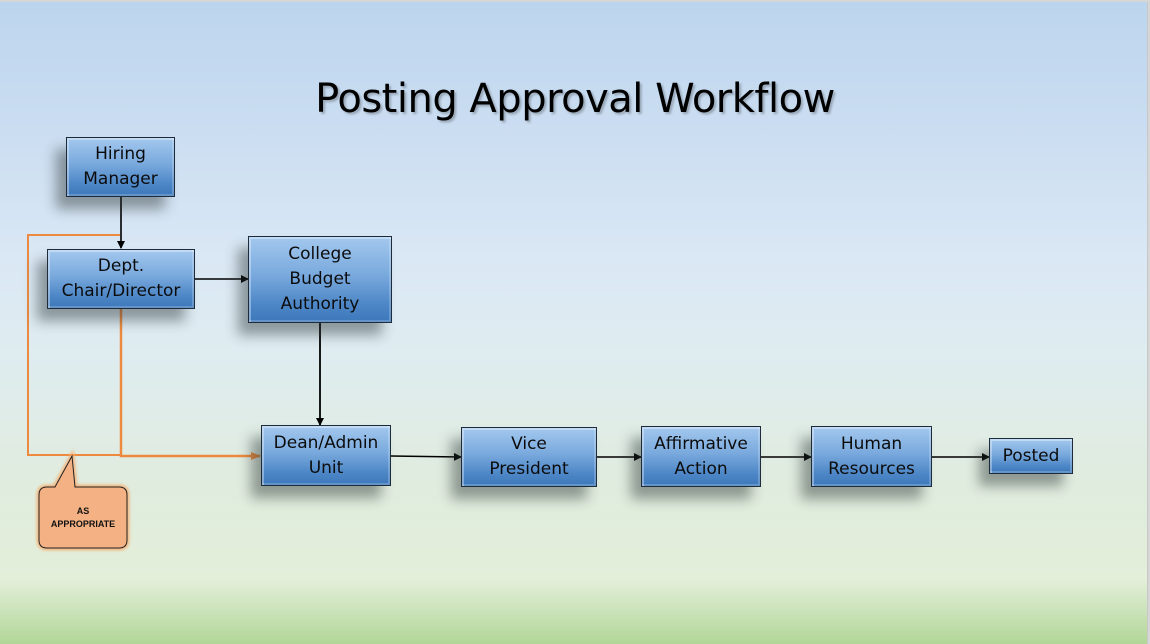 This screenshot has height=644, width=1150. What do you see at coordinates (121, 279) in the screenshot?
I see `node-dept-chair: Dept. Chair/Director` at bounding box center [121, 279].